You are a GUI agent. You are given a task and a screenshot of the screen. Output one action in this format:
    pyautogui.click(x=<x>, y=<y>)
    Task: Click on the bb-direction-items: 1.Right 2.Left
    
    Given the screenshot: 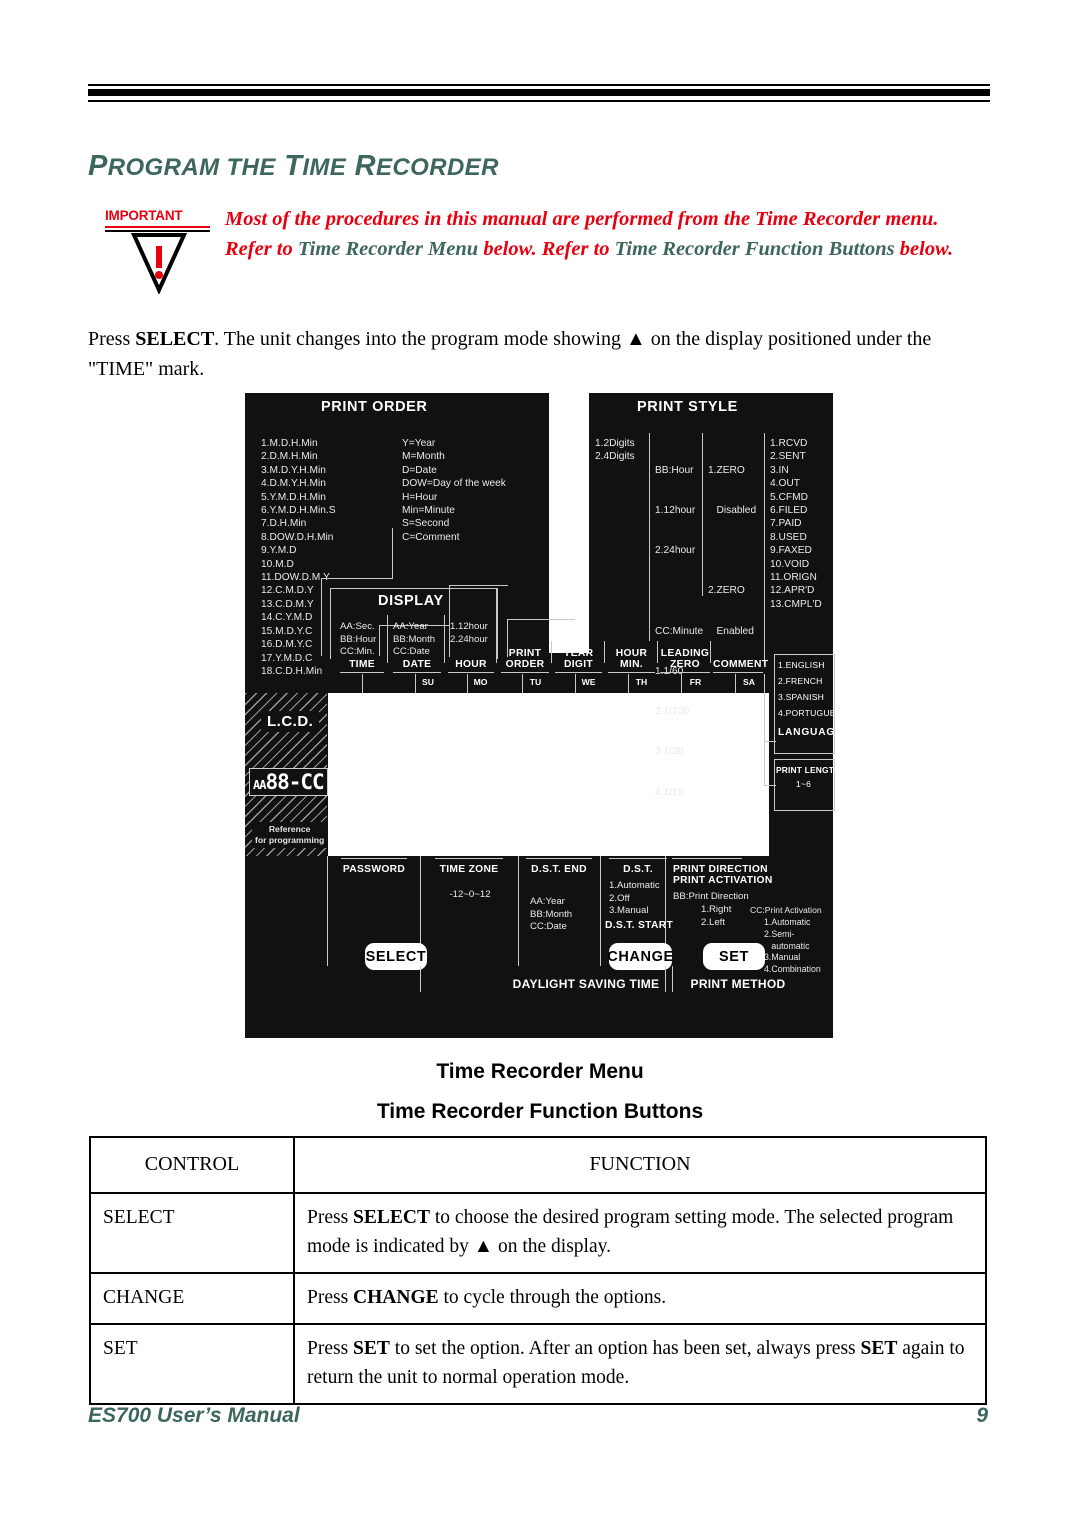 What is the action you would take?
    pyautogui.click(x=716, y=916)
    